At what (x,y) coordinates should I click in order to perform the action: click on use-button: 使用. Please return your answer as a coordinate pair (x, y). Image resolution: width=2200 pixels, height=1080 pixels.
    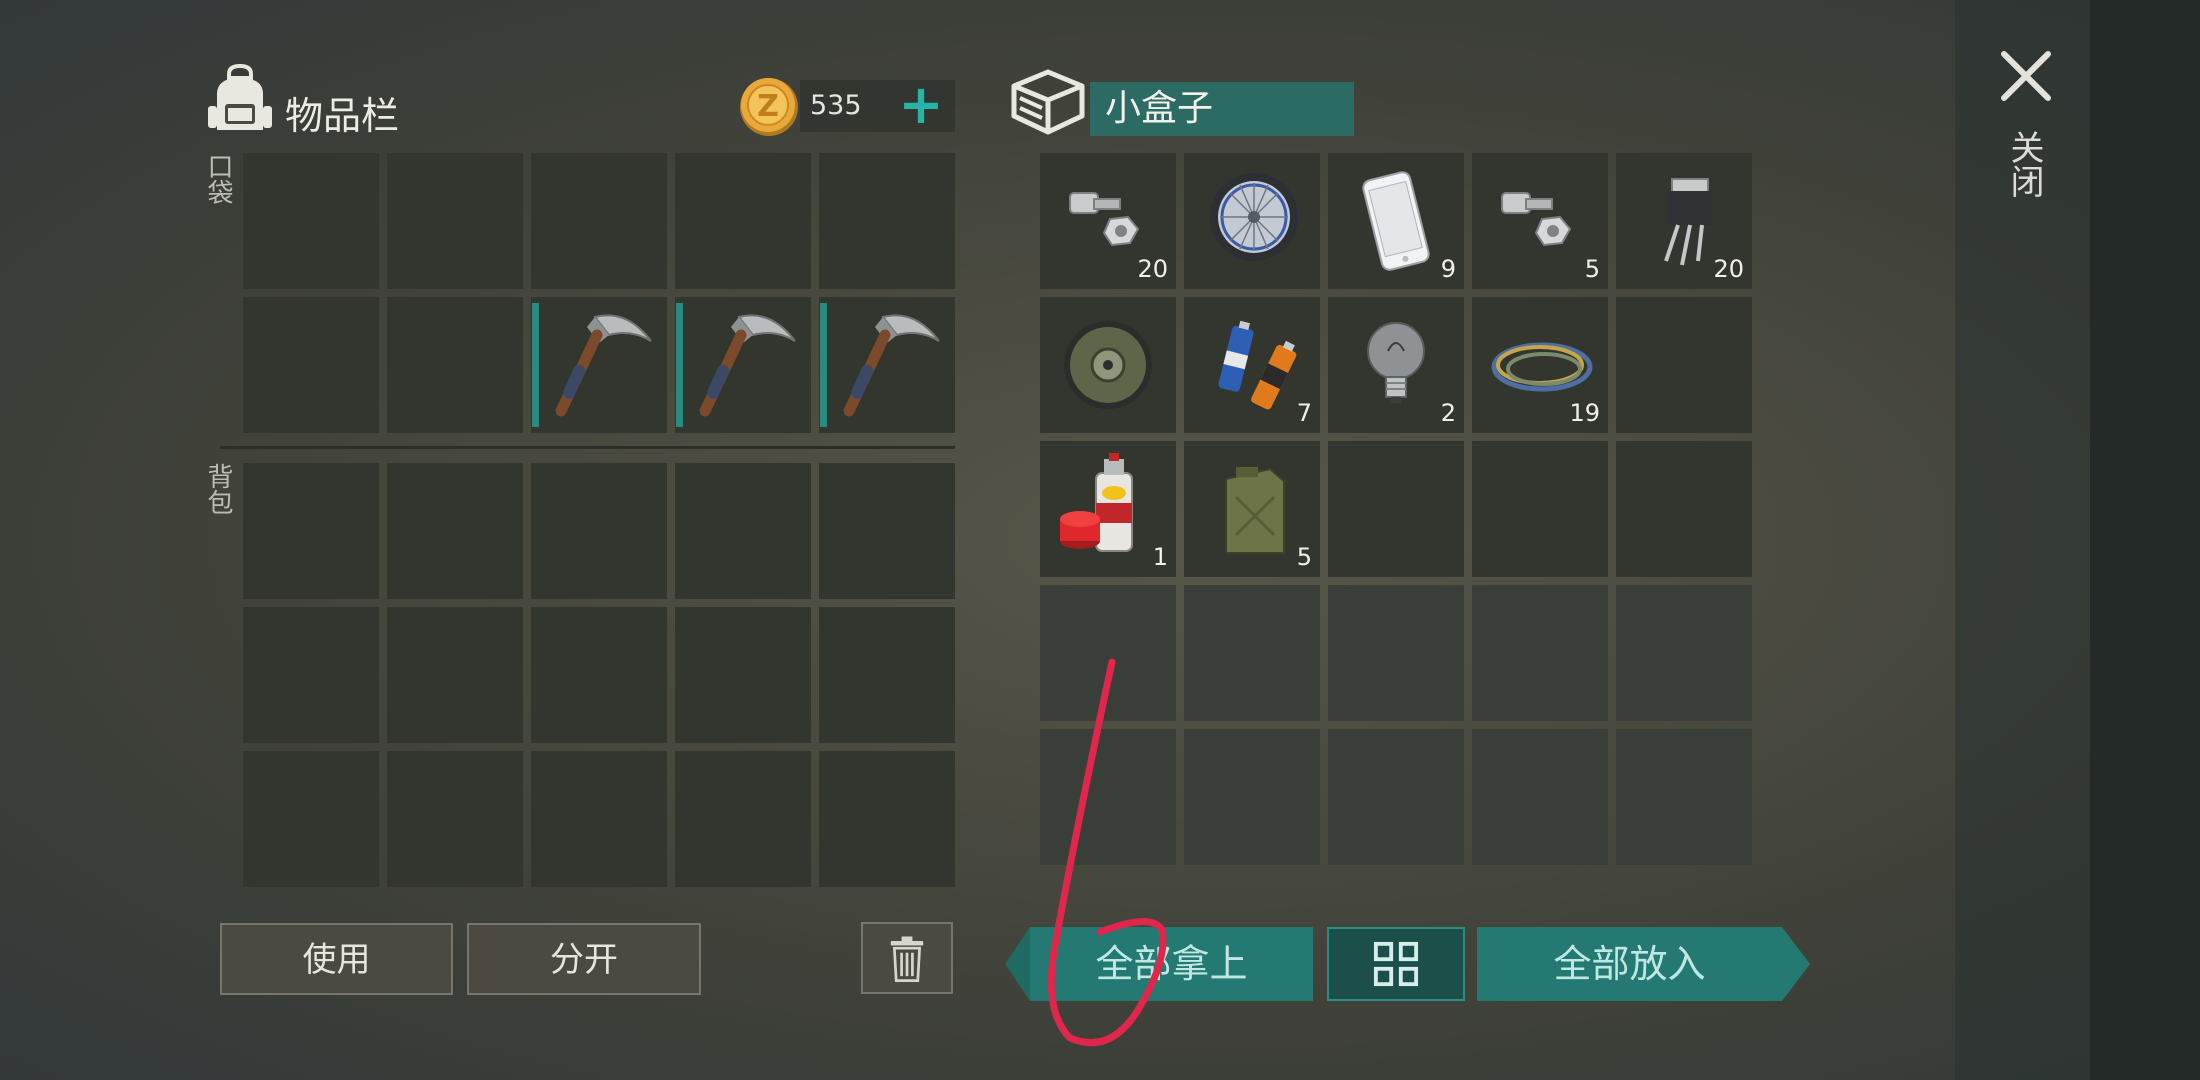
    Looking at the image, I should click on (336, 959).